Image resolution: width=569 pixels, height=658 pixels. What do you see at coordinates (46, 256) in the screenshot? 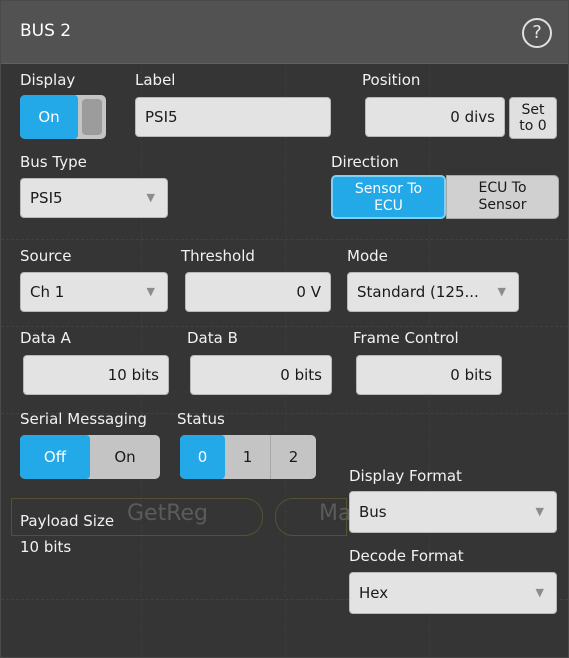
I see `source-label: Source` at bounding box center [46, 256].